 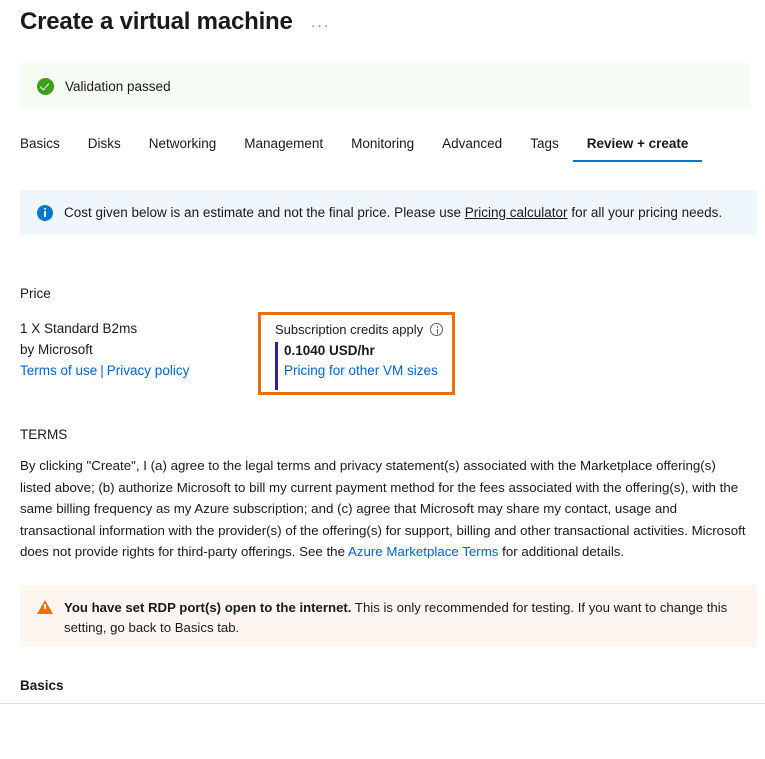 What do you see at coordinates (118, 86) in the screenshot?
I see `validation-message: Validation passed` at bounding box center [118, 86].